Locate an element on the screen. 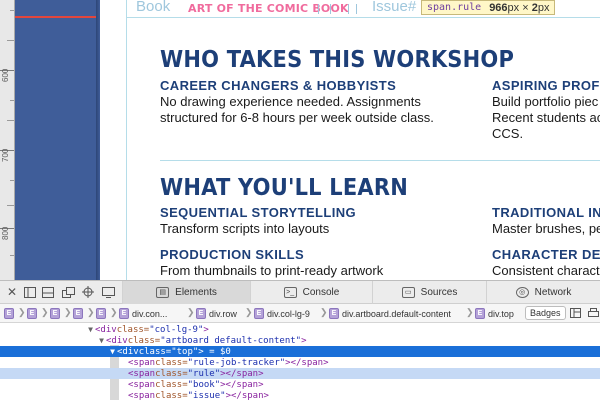 This screenshot has width=600, height=400. tab-elements: ▤ Elements is located at coordinates (186, 292).